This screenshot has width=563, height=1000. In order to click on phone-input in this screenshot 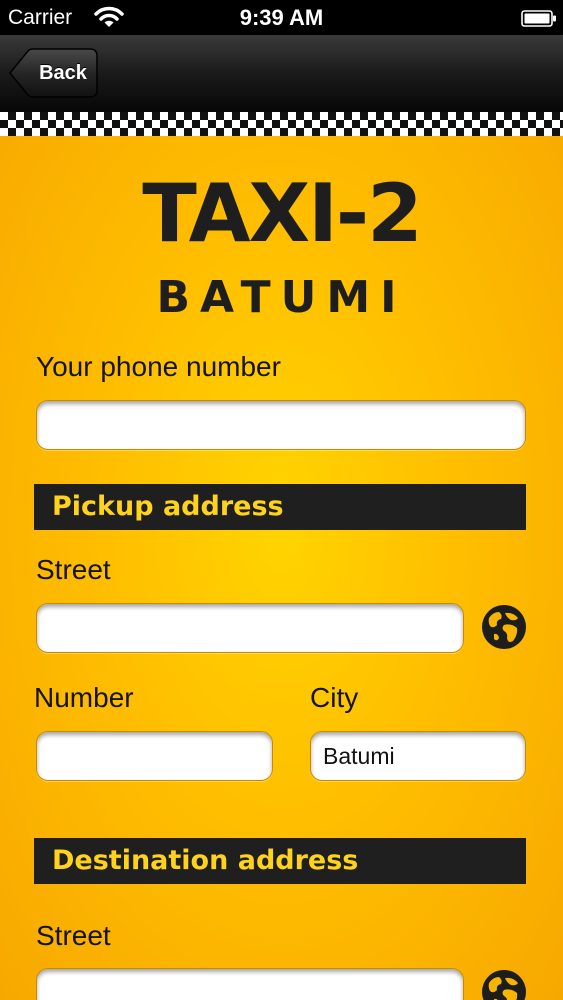, I will do `click(281, 425)`.